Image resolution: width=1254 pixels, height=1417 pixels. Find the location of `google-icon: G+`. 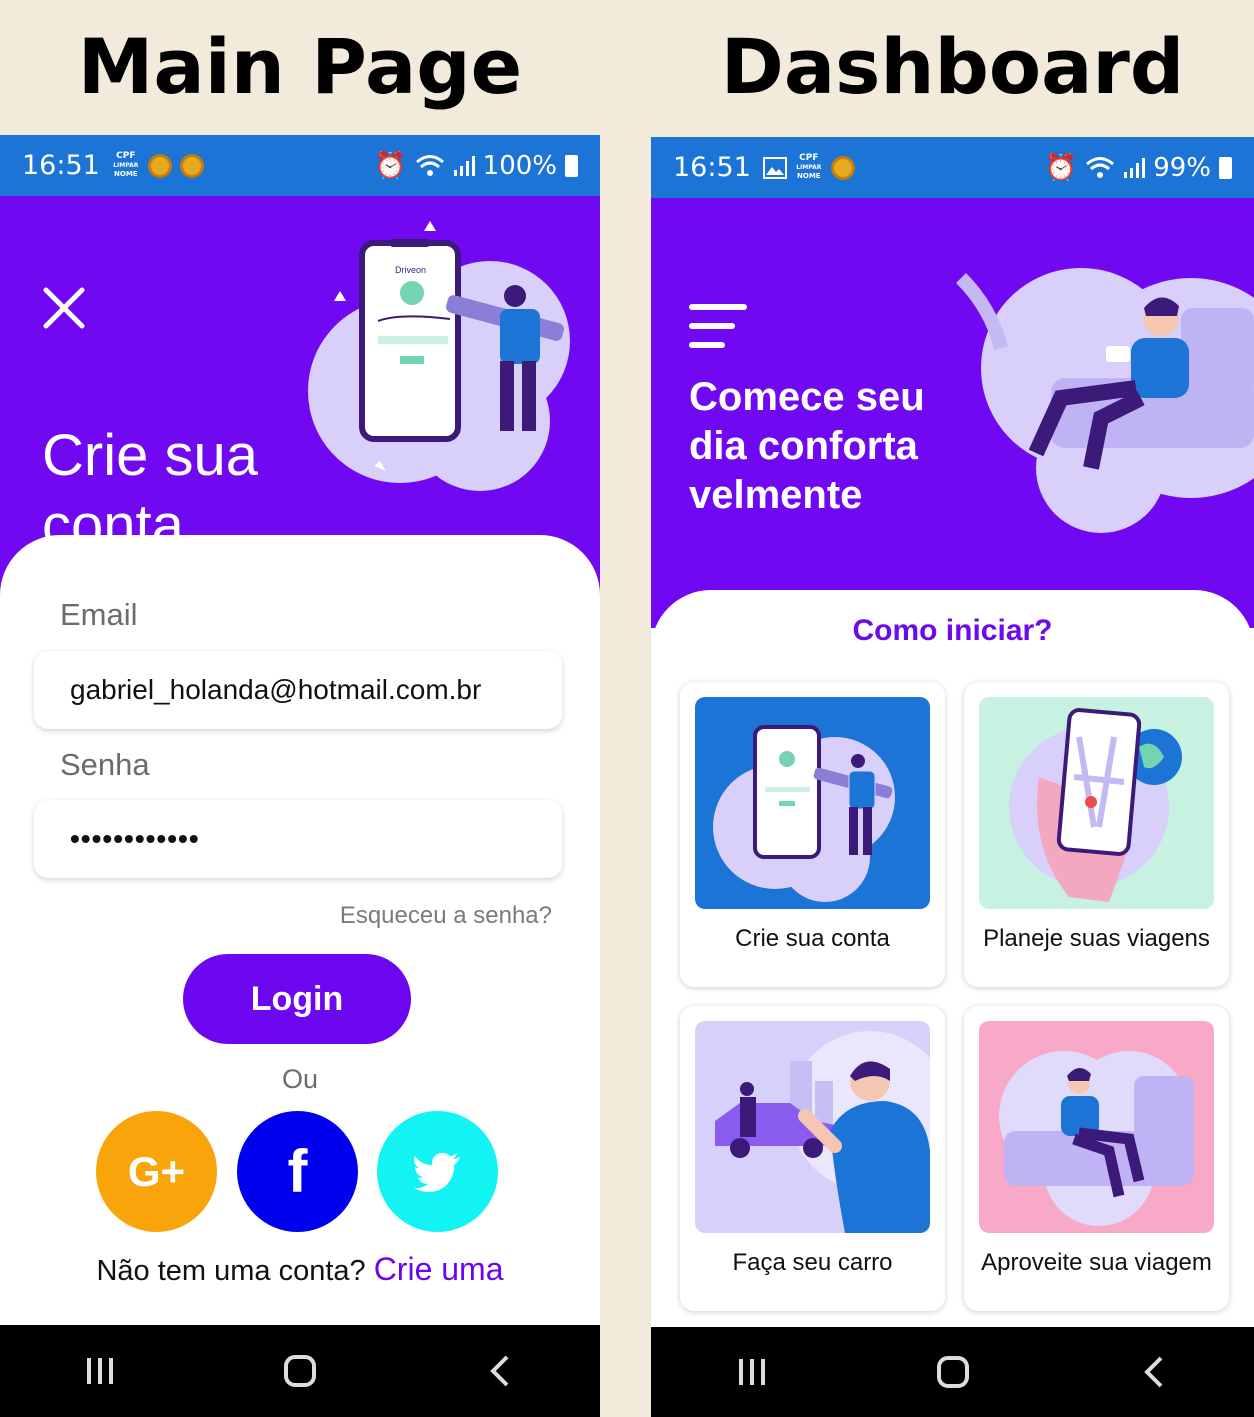

google-icon: G+ is located at coordinates (156, 1171).